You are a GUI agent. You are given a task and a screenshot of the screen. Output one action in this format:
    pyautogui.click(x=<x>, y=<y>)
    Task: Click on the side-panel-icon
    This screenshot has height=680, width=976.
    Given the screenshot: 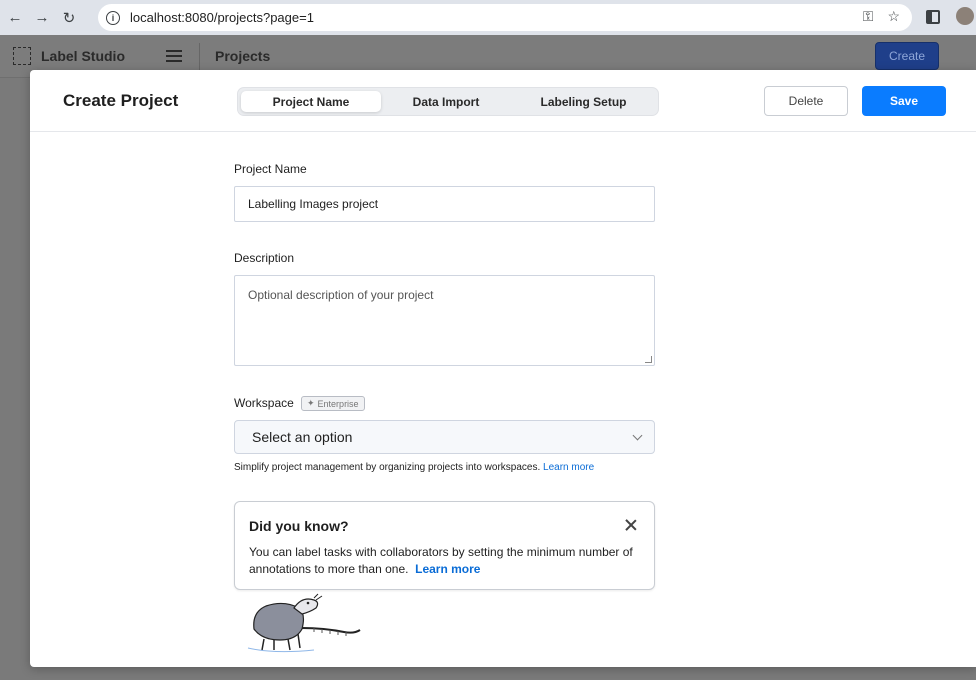 What is the action you would take?
    pyautogui.click(x=933, y=17)
    